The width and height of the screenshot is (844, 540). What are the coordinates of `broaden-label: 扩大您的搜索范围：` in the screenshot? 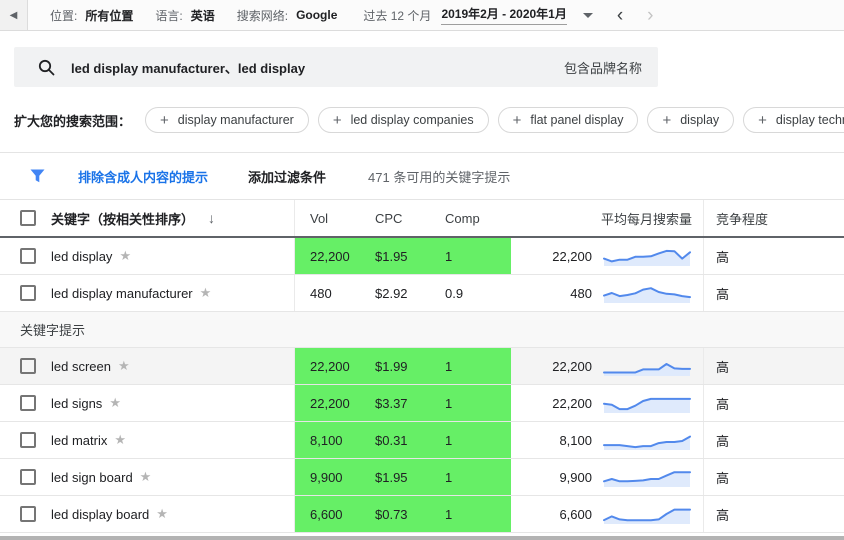 It's located at (73, 121).